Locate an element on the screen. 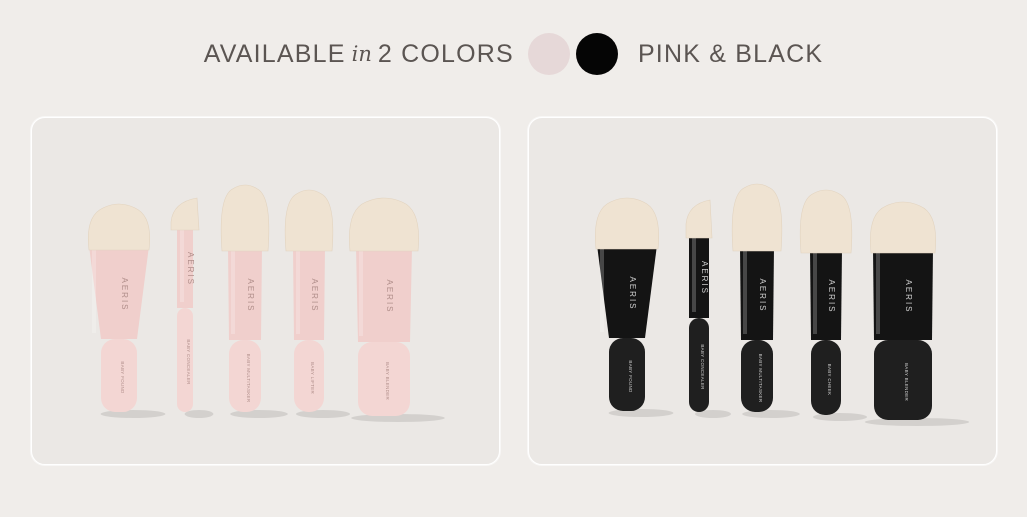  pink-brush: AERIS BABY MULTITASKER is located at coordinates (254, 301).